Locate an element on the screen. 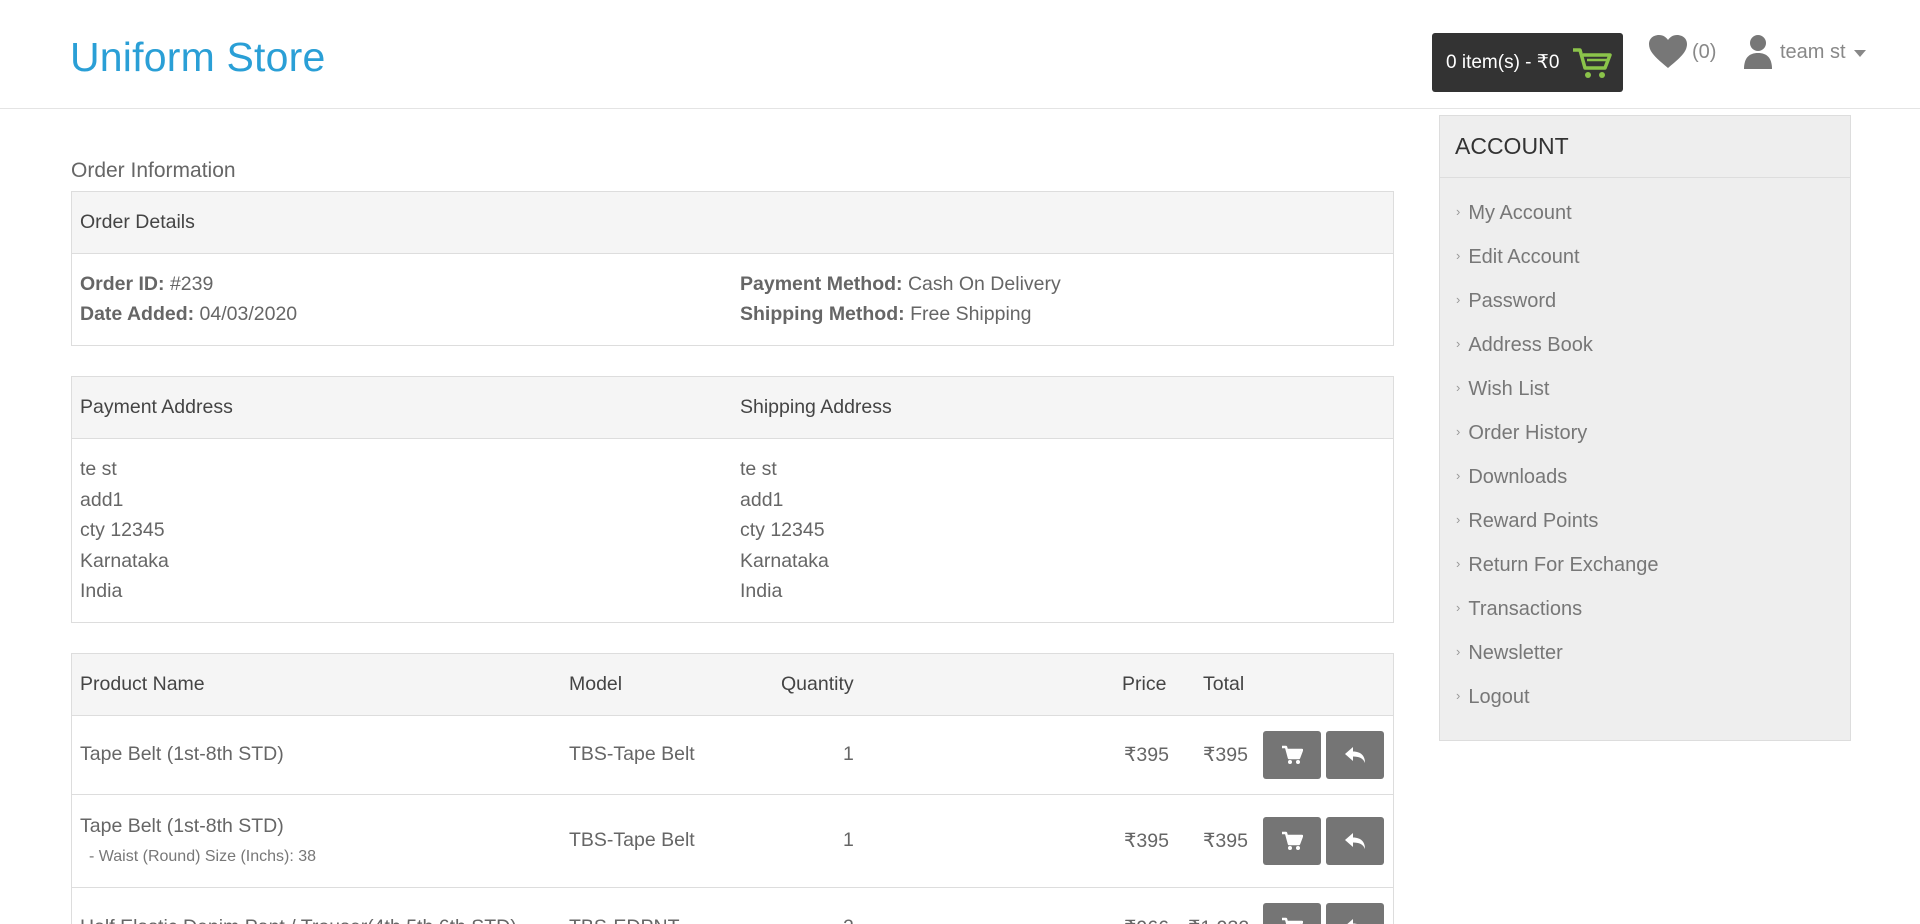  address-line: cty 12345 is located at coordinates (122, 530).